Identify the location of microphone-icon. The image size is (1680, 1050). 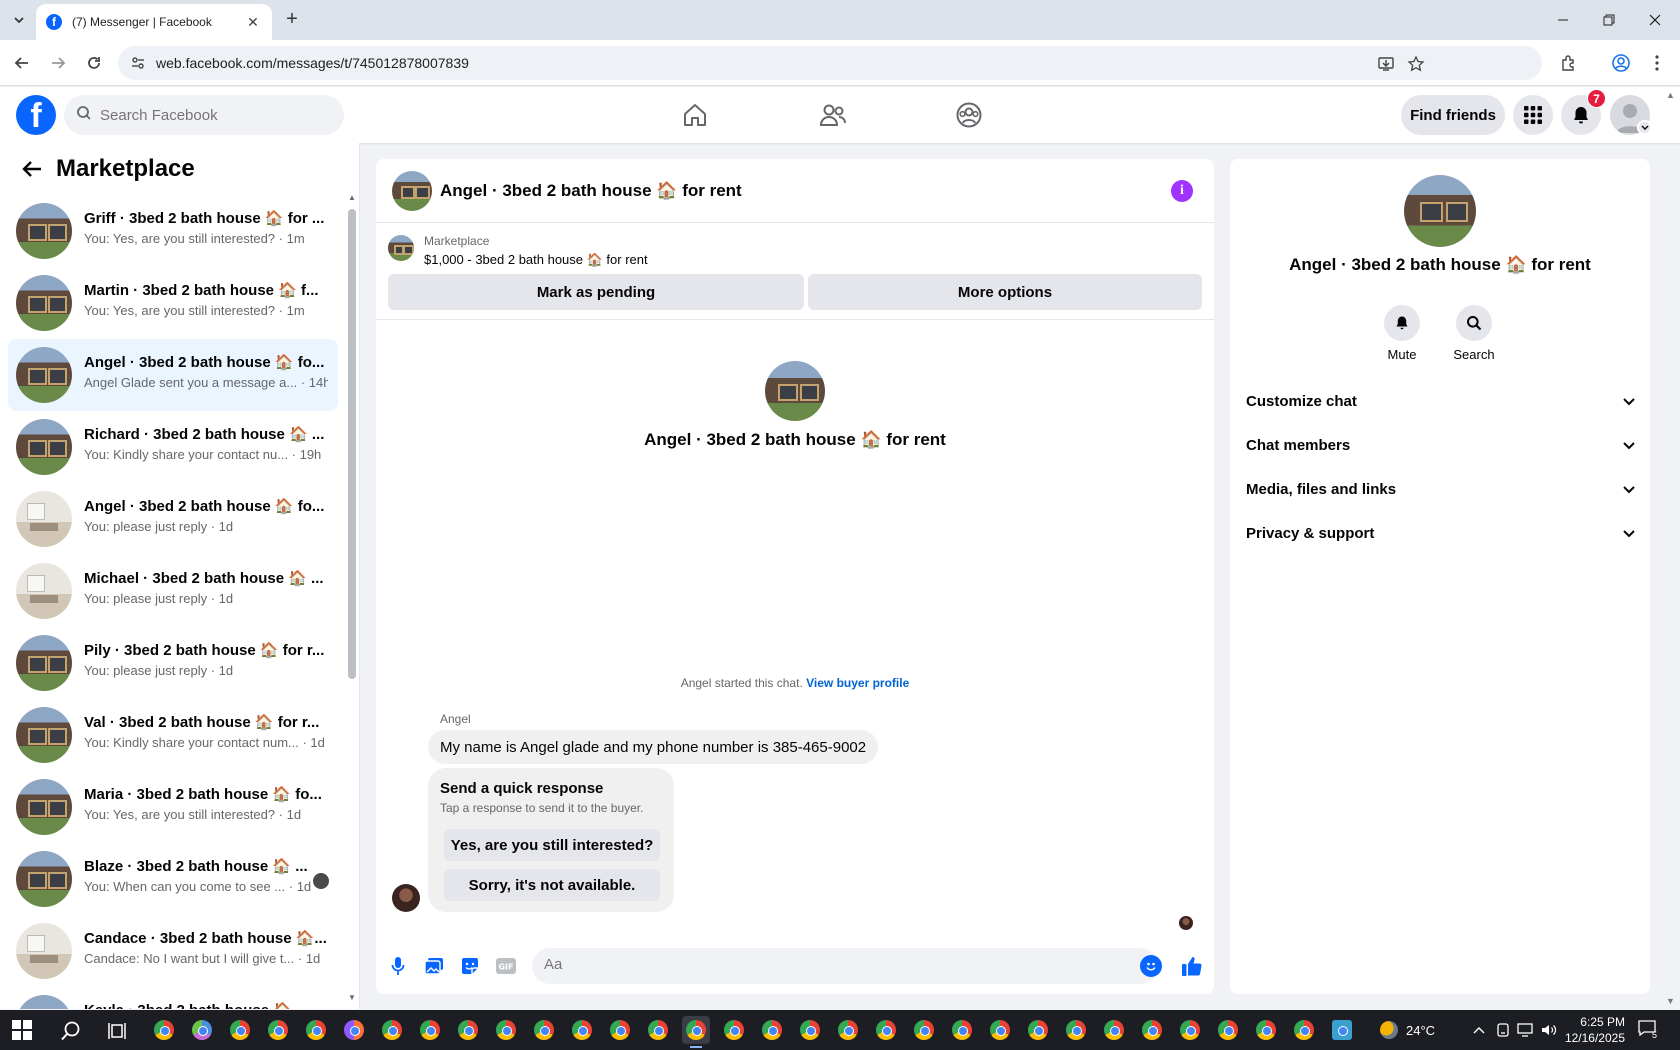
(398, 966).